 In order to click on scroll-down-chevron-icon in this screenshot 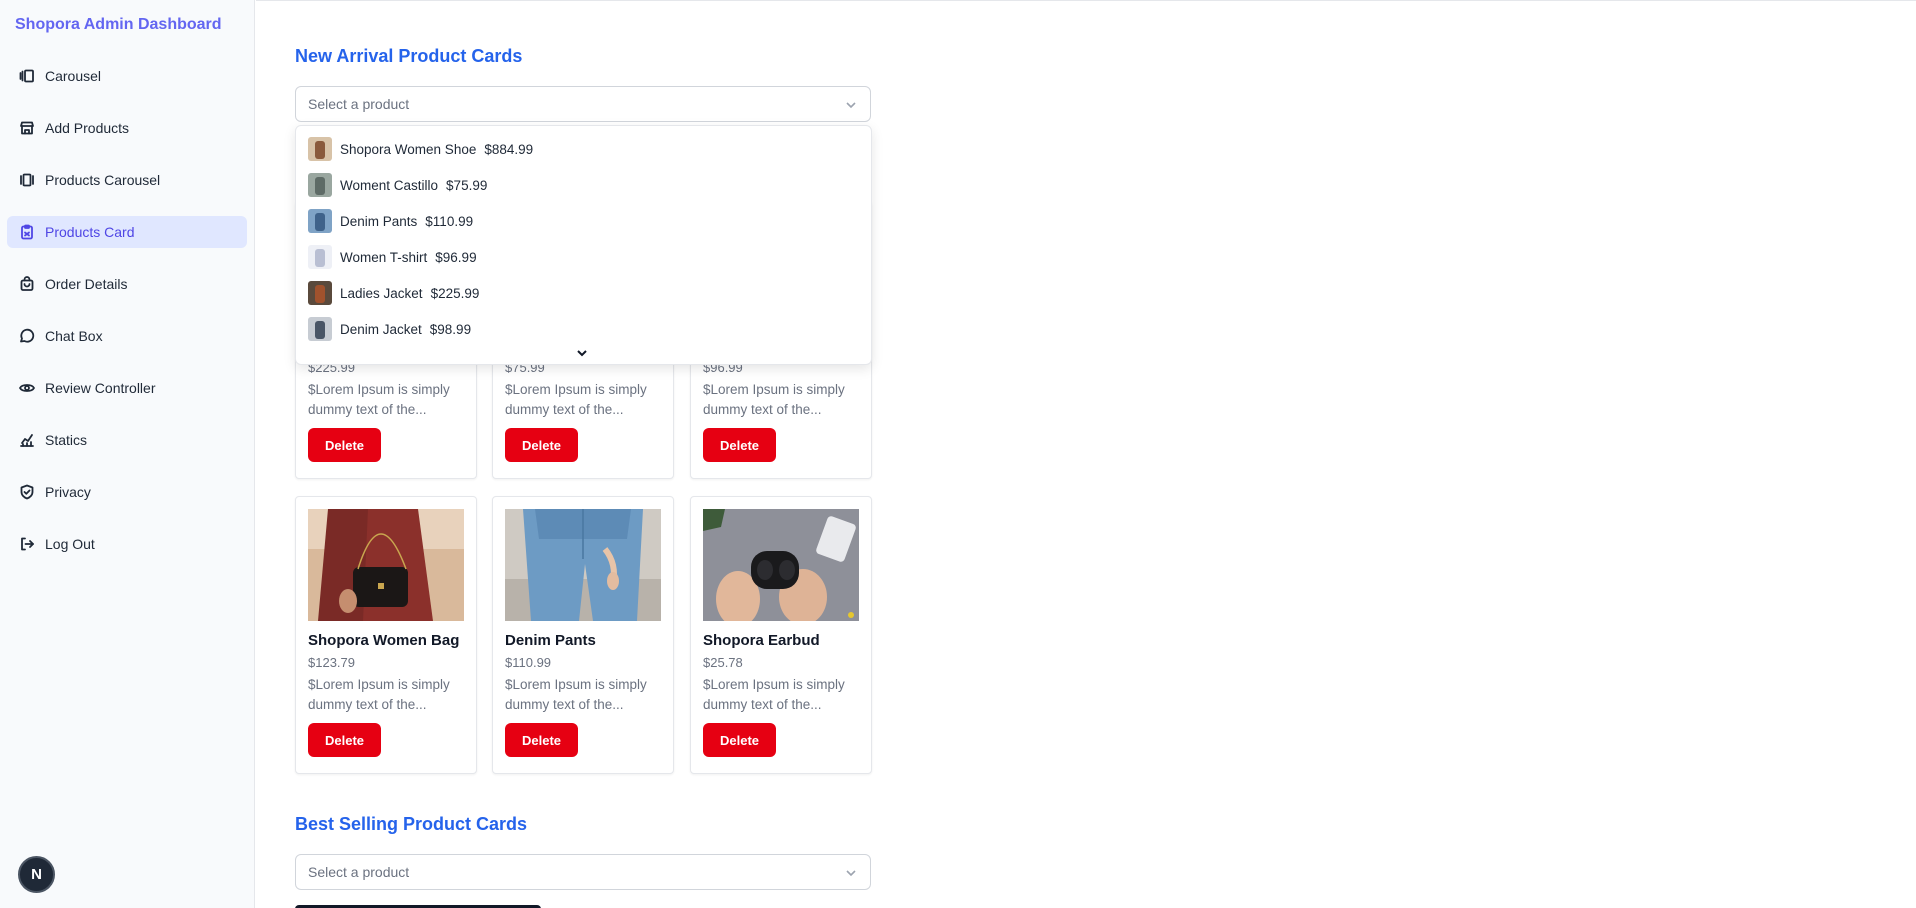, I will do `click(582, 353)`.